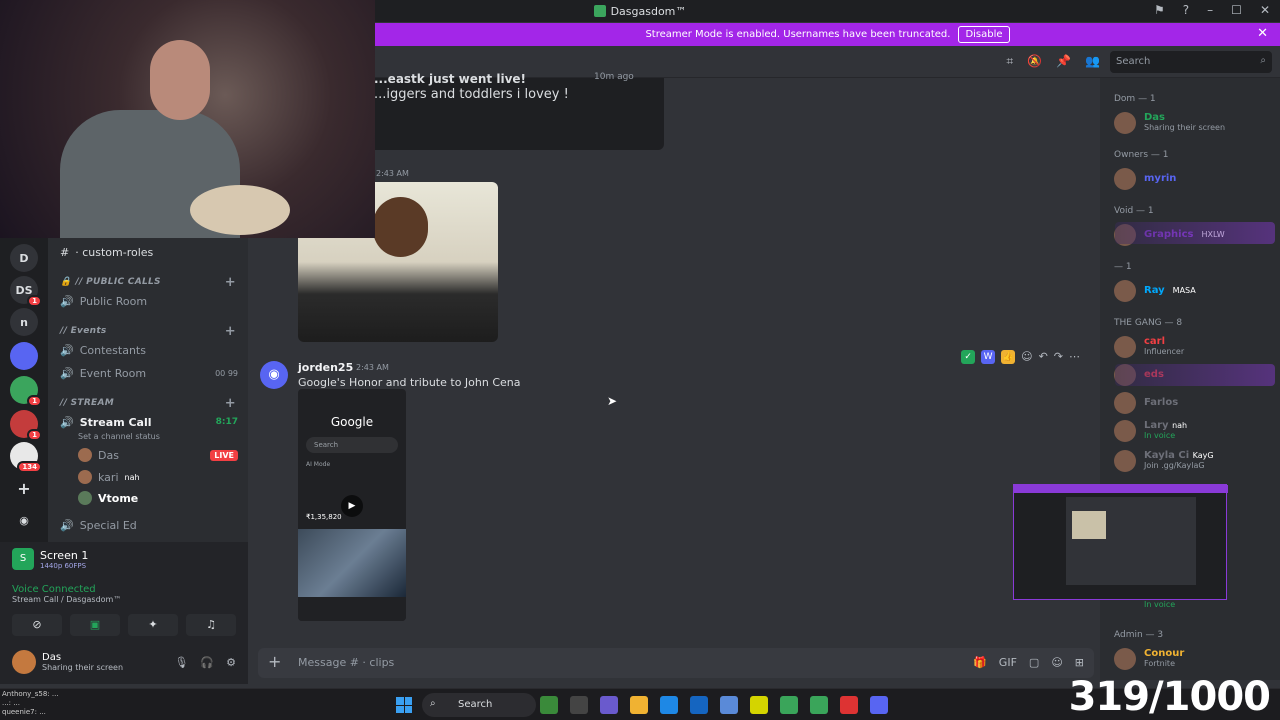 This screenshot has width=1280, height=720. What do you see at coordinates (1058, 357) in the screenshot?
I see `forward-icon: ↷` at bounding box center [1058, 357].